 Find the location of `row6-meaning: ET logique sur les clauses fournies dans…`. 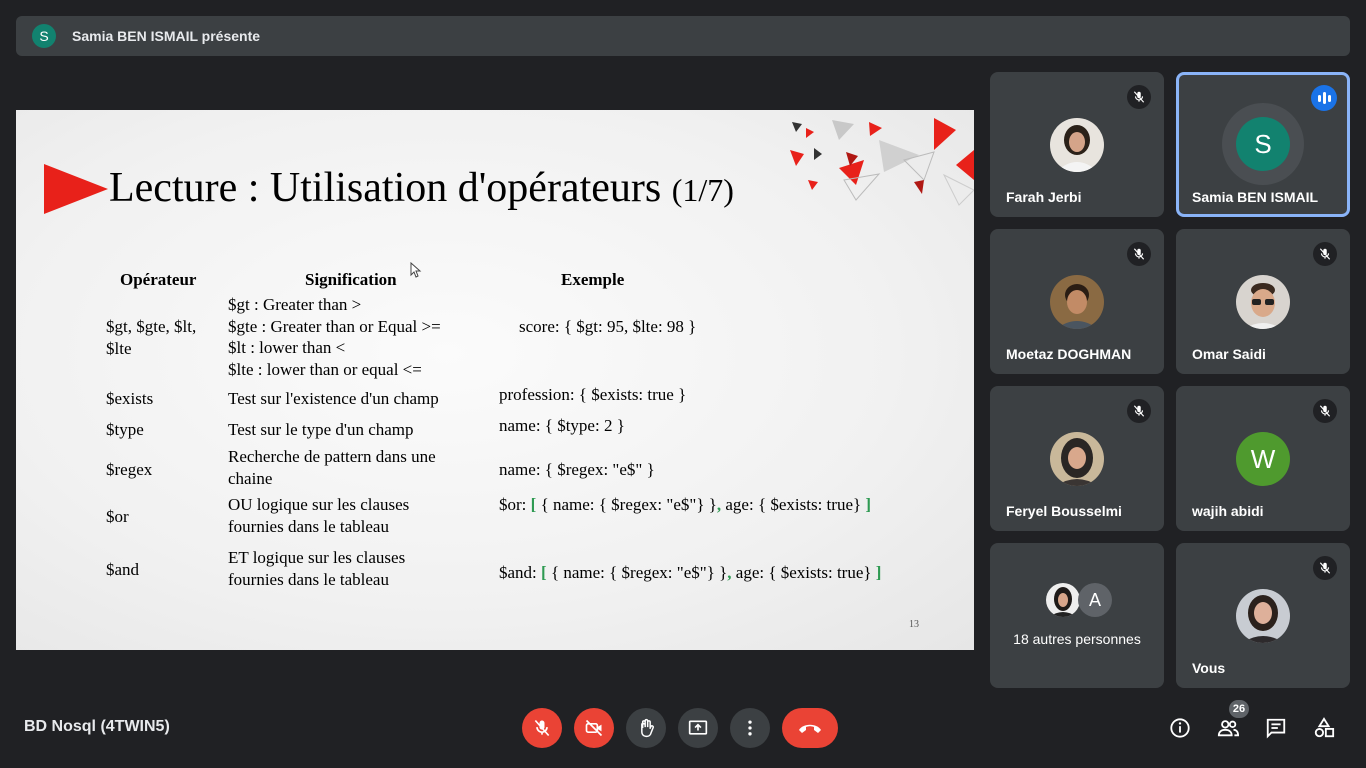

row6-meaning: ET logique sur les clauses fournies dans… is located at coordinates (316, 568).